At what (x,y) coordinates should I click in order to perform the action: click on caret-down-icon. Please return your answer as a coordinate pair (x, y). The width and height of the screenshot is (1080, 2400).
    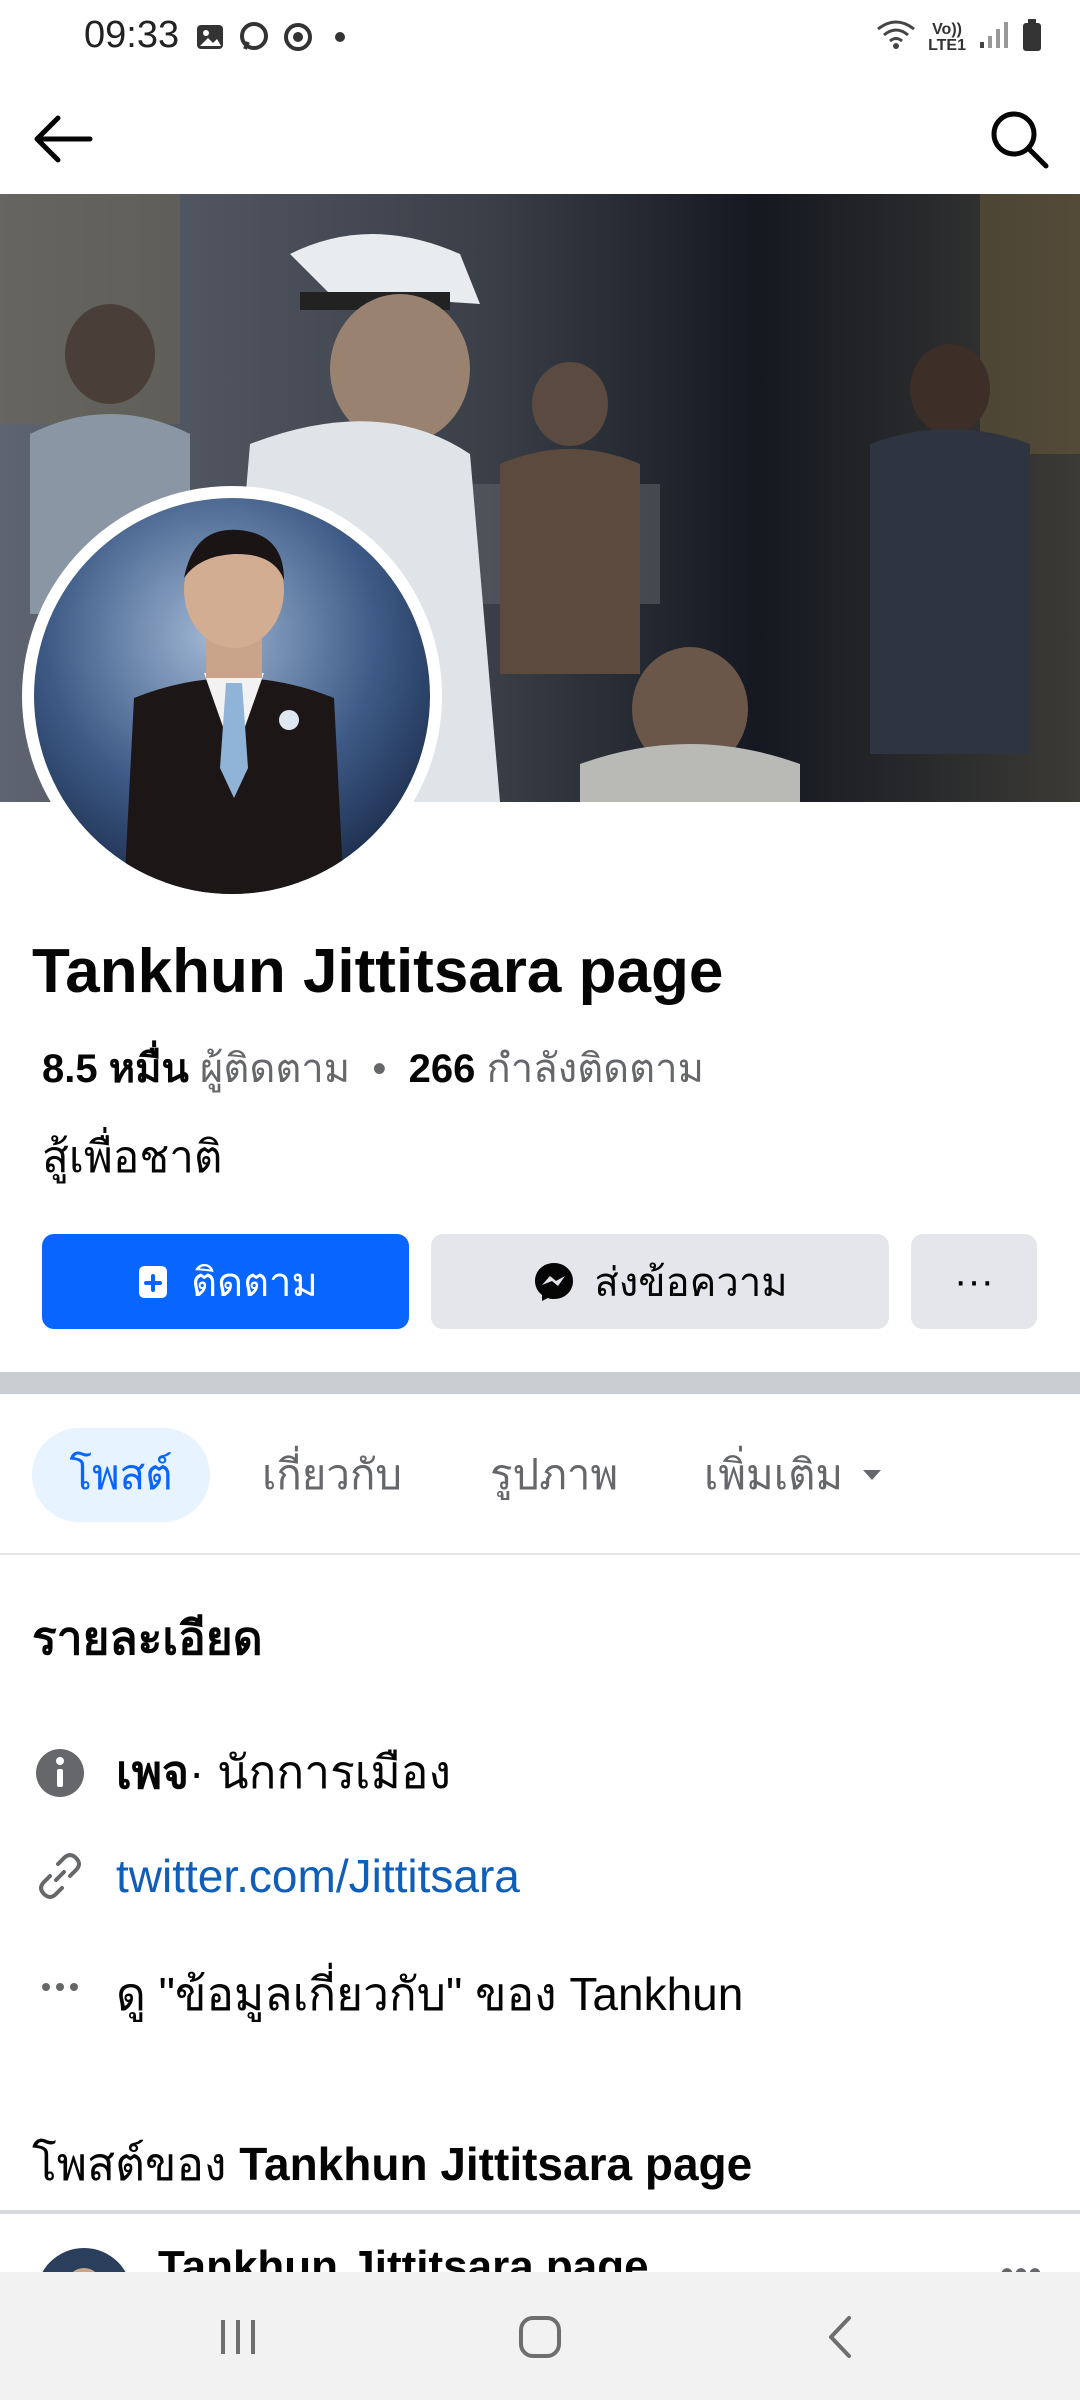
    Looking at the image, I should click on (872, 1475).